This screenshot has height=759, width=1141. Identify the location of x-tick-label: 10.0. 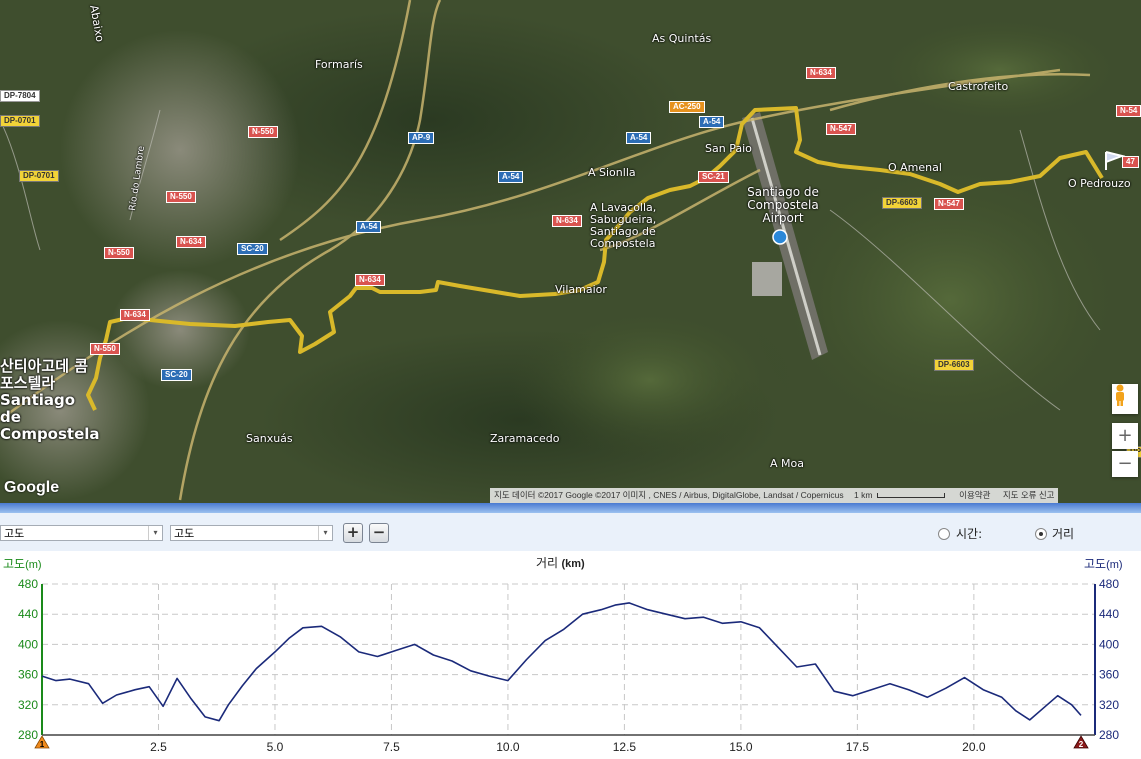
(508, 747).